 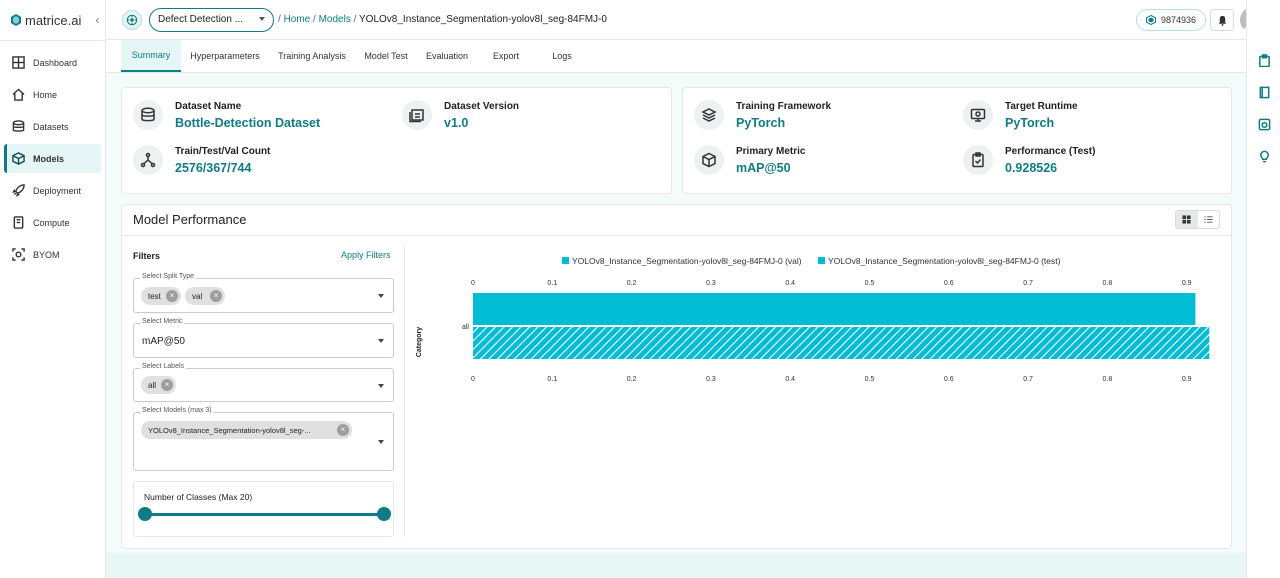 What do you see at coordinates (57, 190) in the screenshot?
I see `sidebar-item-label: Deployment` at bounding box center [57, 190].